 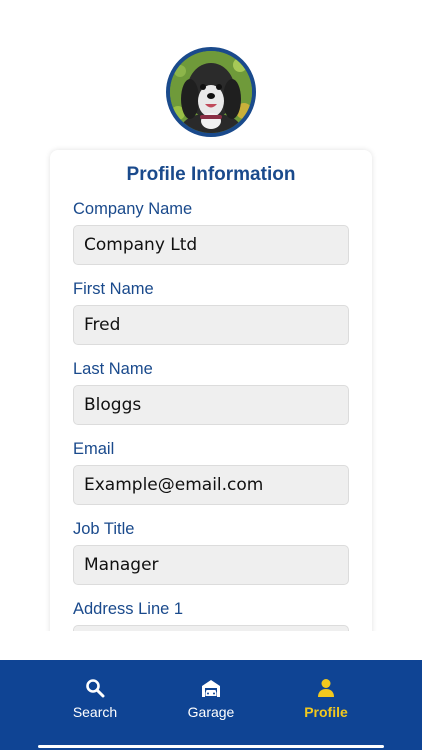 What do you see at coordinates (211, 746) in the screenshot?
I see `home-indicator` at bounding box center [211, 746].